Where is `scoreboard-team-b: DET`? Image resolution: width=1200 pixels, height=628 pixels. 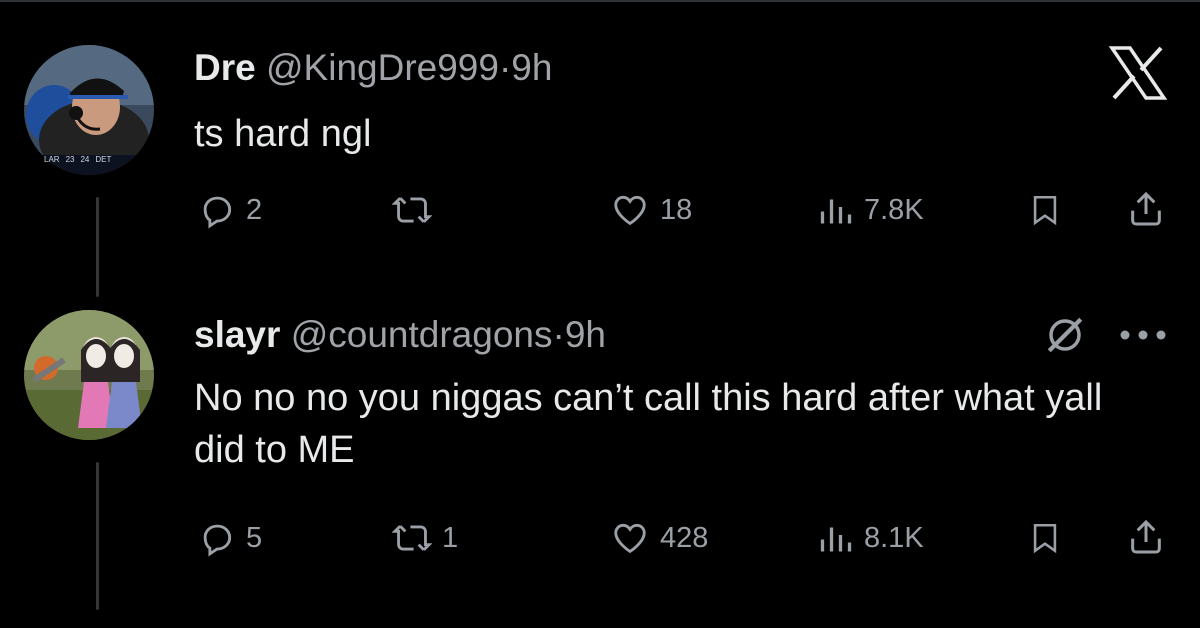
scoreboard-team-b: DET is located at coordinates (103, 159).